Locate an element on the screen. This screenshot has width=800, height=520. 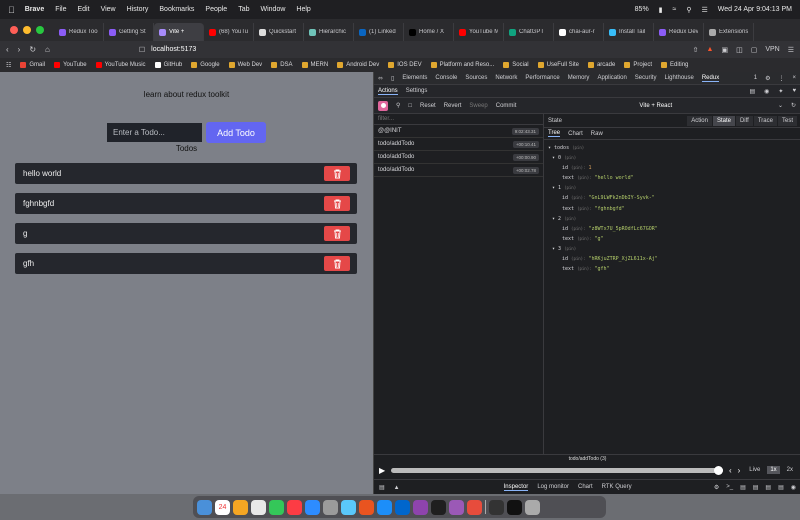
export-icon: ▤ is located at coordinates (756, 487).